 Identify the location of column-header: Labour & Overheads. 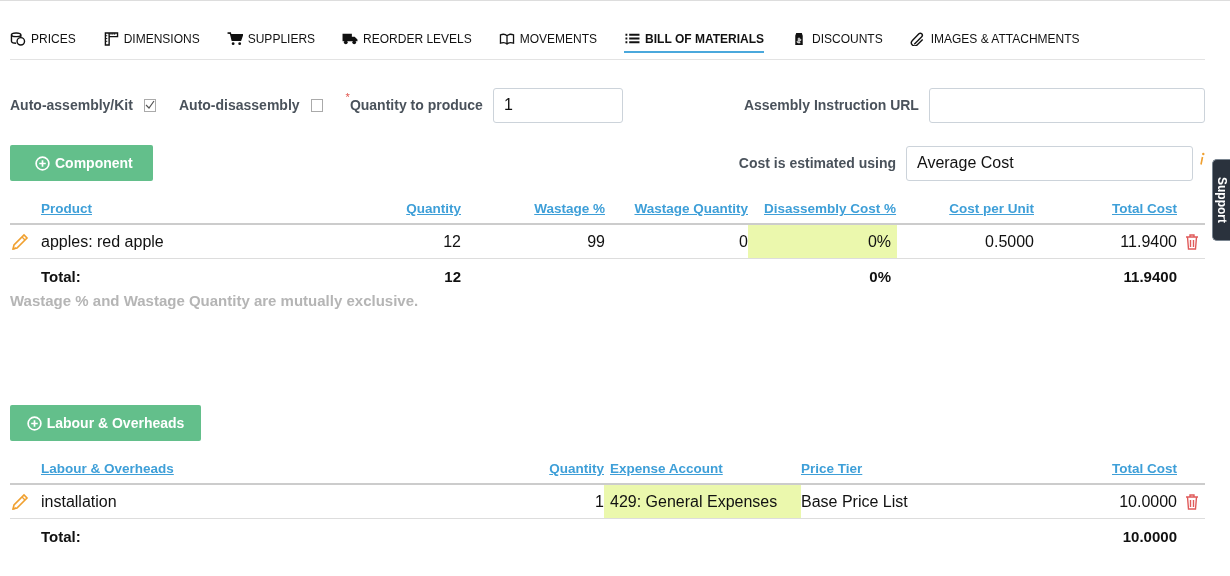
(293, 470).